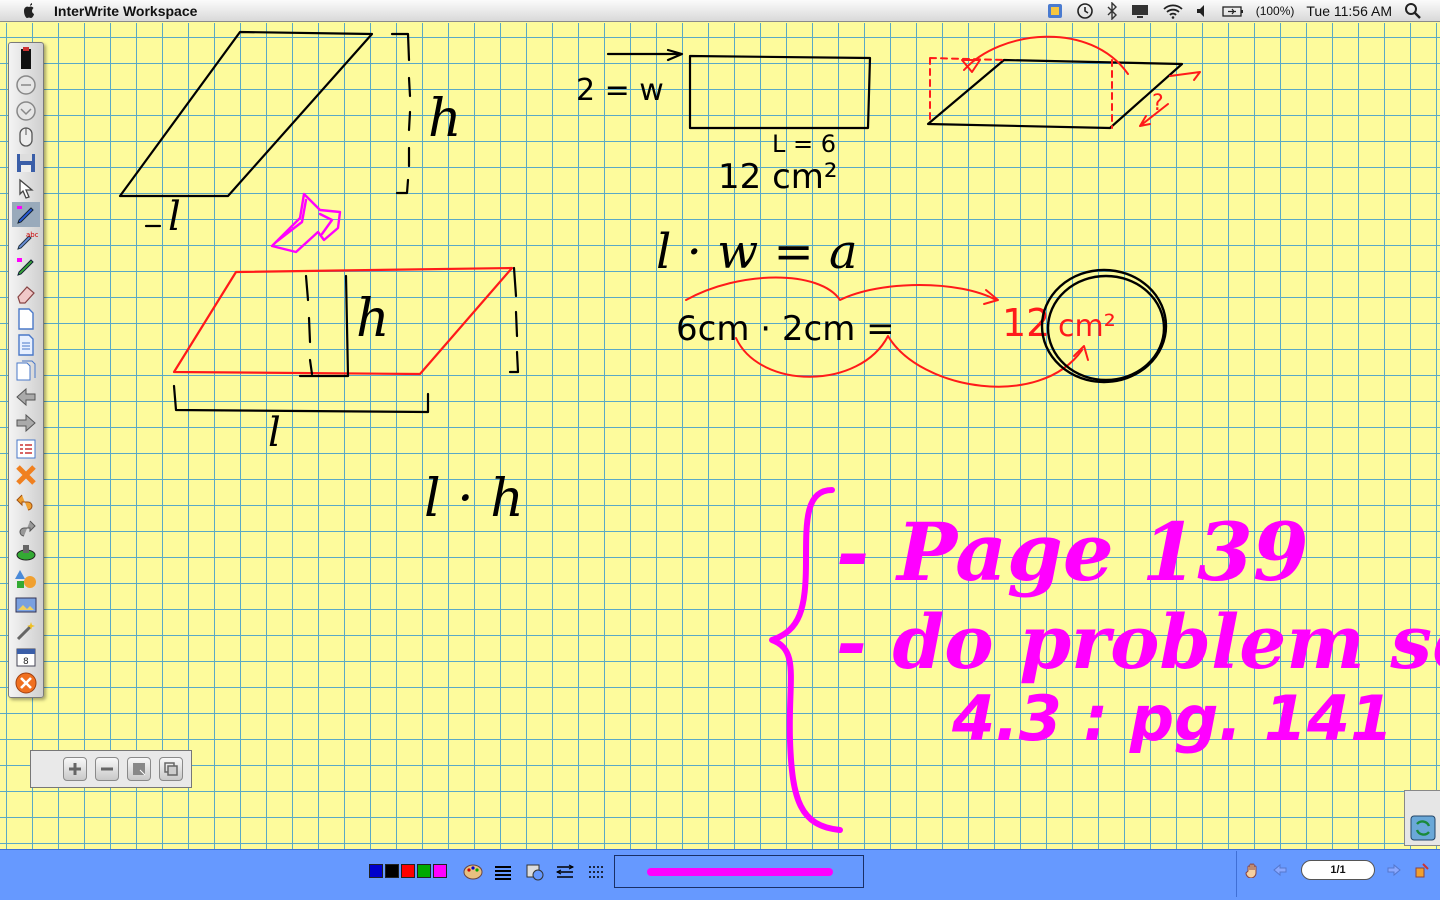 The height and width of the screenshot is (900, 1440). What do you see at coordinates (565, 872) in the screenshot?
I see `line-style-icon` at bounding box center [565, 872].